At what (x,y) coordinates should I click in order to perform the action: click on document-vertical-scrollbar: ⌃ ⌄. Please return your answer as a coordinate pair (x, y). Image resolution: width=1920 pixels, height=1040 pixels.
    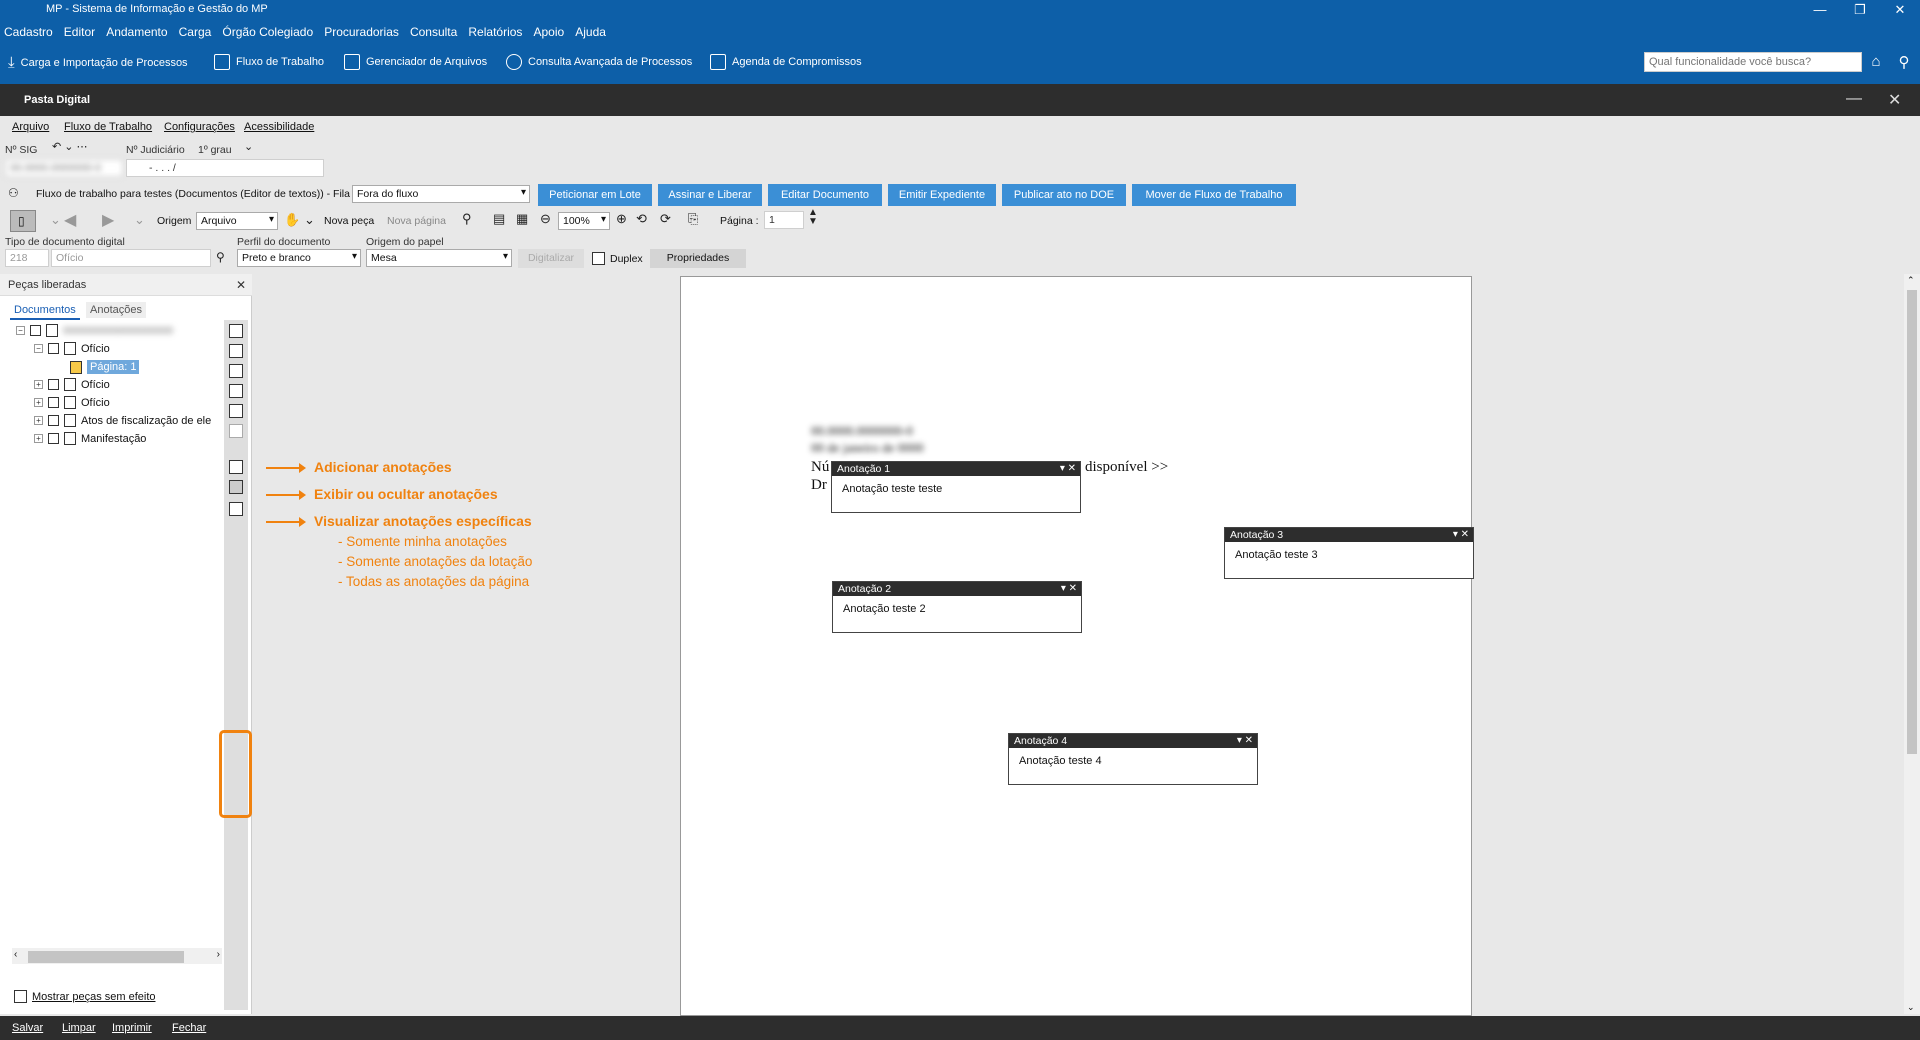
    Looking at the image, I should click on (1912, 644).